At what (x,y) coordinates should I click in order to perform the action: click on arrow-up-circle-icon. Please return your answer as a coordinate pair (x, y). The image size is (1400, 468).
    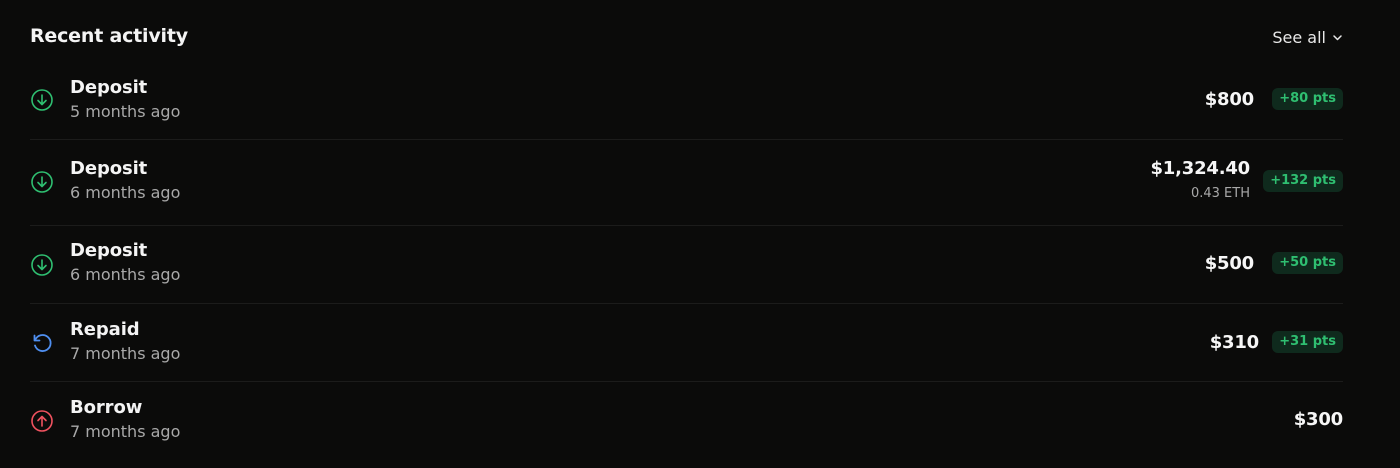
    Looking at the image, I should click on (42, 421).